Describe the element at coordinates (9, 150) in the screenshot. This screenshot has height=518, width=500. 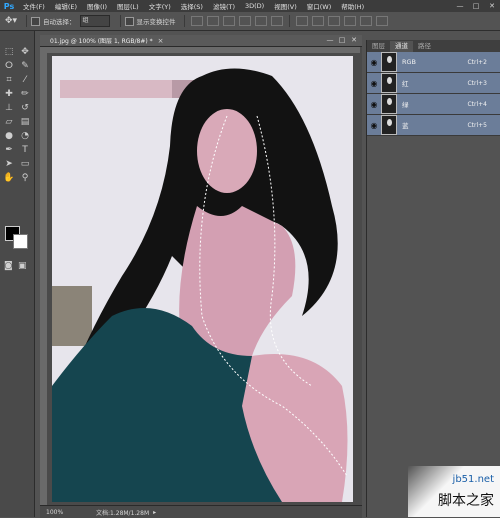
I see `pen-tool-icon: ✒` at that location.